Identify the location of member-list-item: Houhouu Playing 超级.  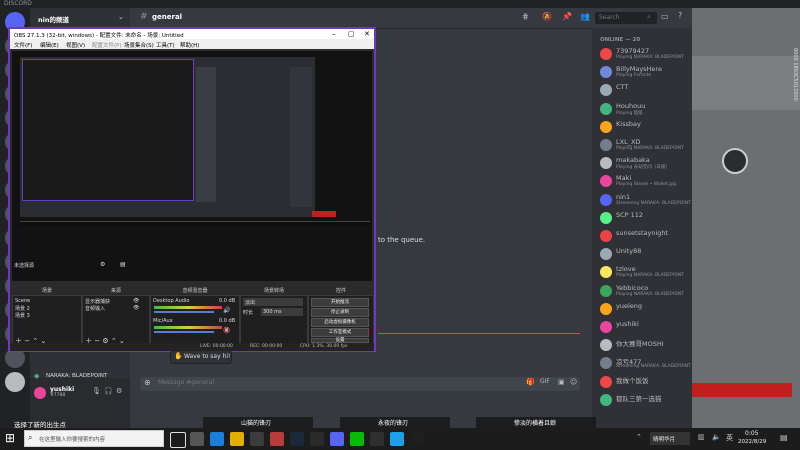
(645, 110).